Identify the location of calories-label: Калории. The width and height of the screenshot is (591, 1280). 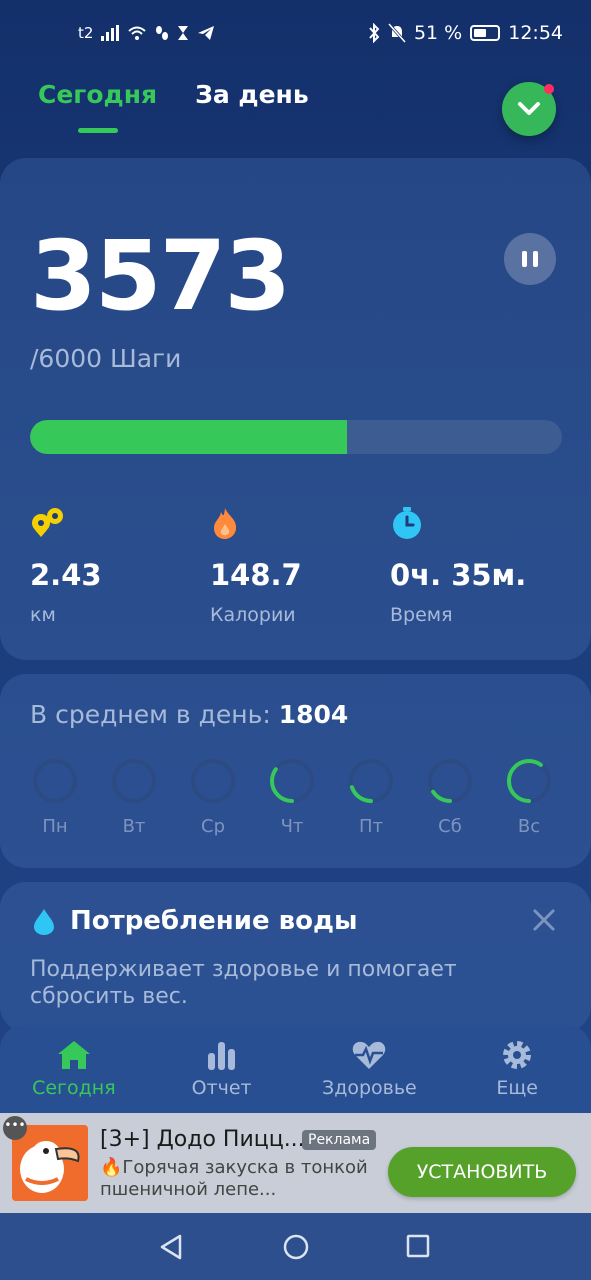
(253, 615).